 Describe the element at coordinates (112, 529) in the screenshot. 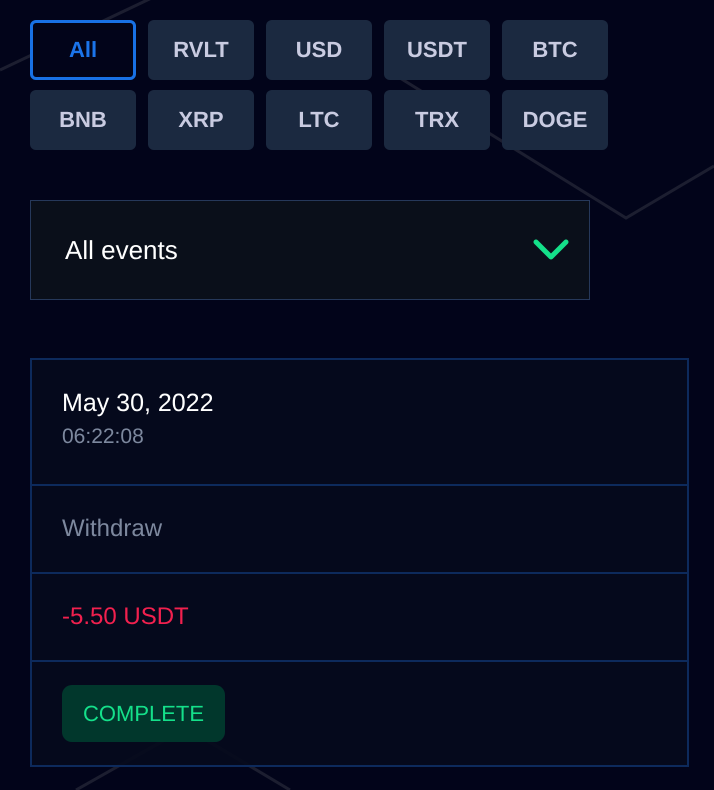

I see `transaction-type: Withdraw` at that location.